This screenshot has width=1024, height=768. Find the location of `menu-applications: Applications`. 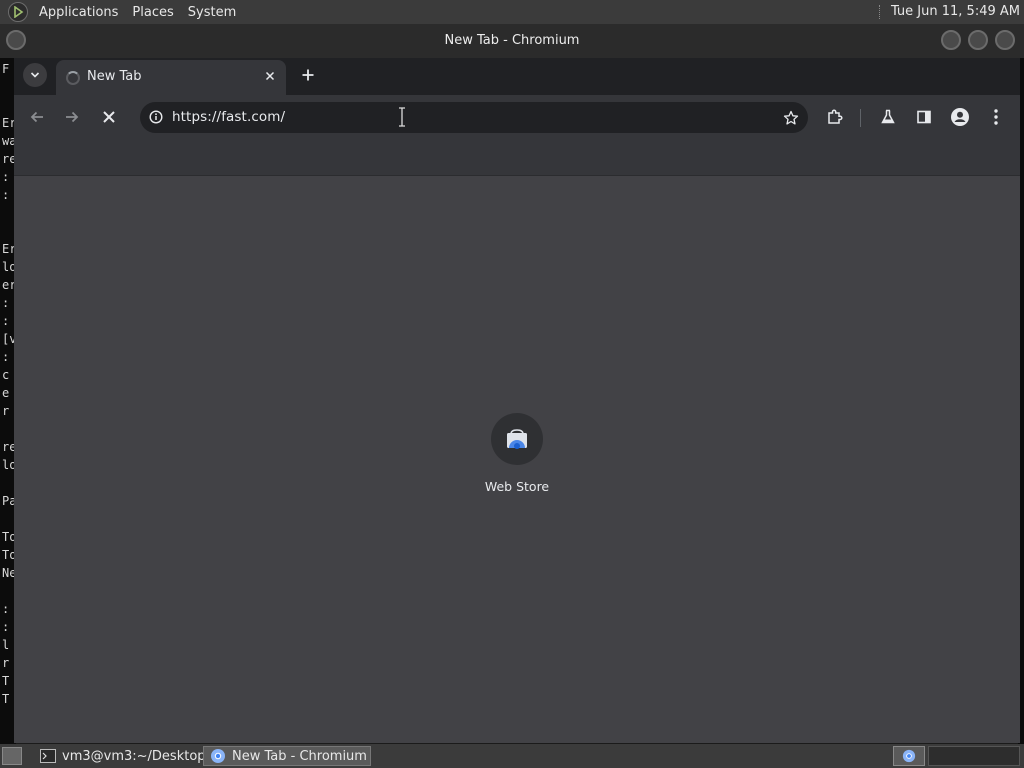

menu-applications: Applications is located at coordinates (78, 12).